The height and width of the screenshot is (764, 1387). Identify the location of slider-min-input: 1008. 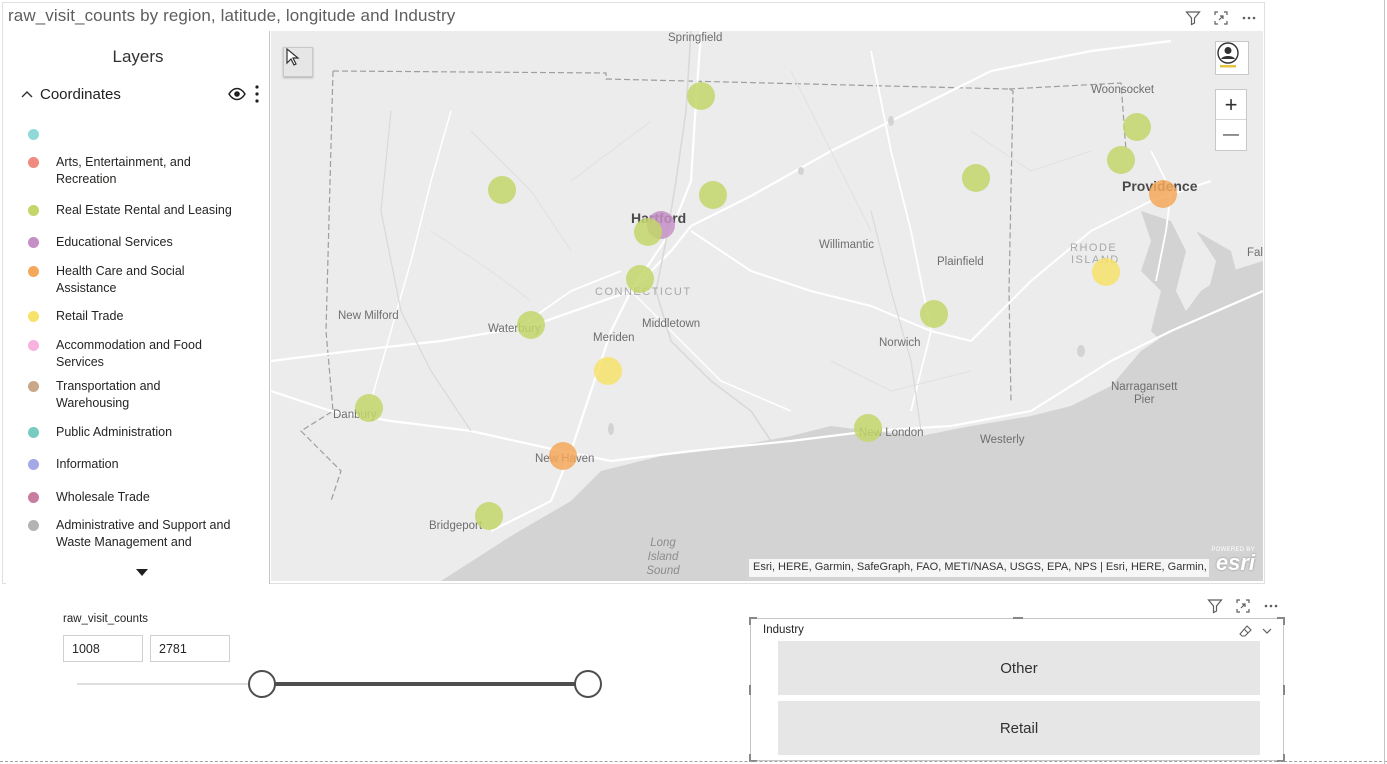
(103, 648).